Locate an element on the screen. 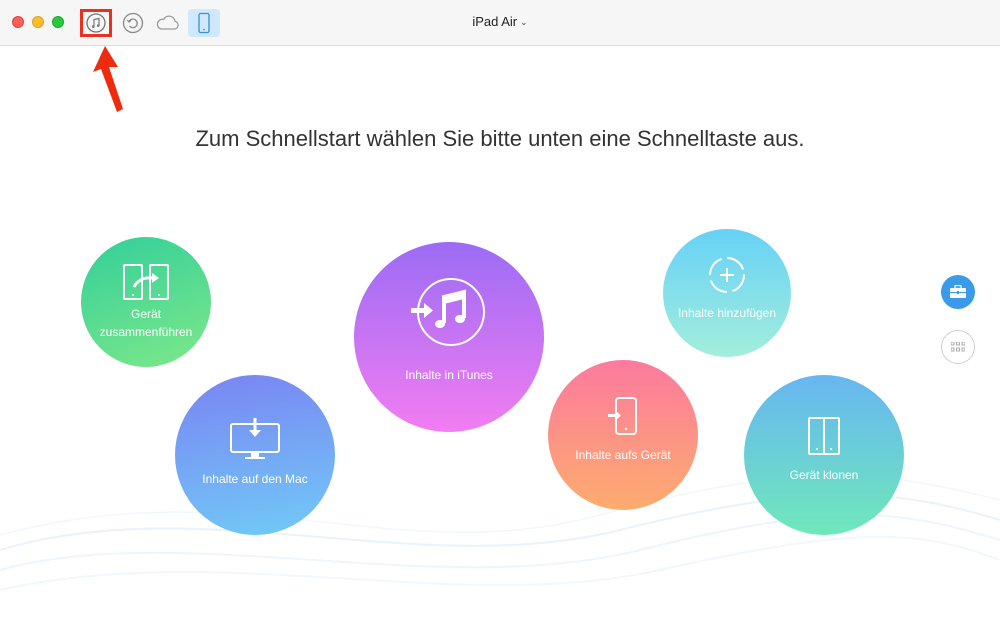  toolbox-icon is located at coordinates (958, 291).